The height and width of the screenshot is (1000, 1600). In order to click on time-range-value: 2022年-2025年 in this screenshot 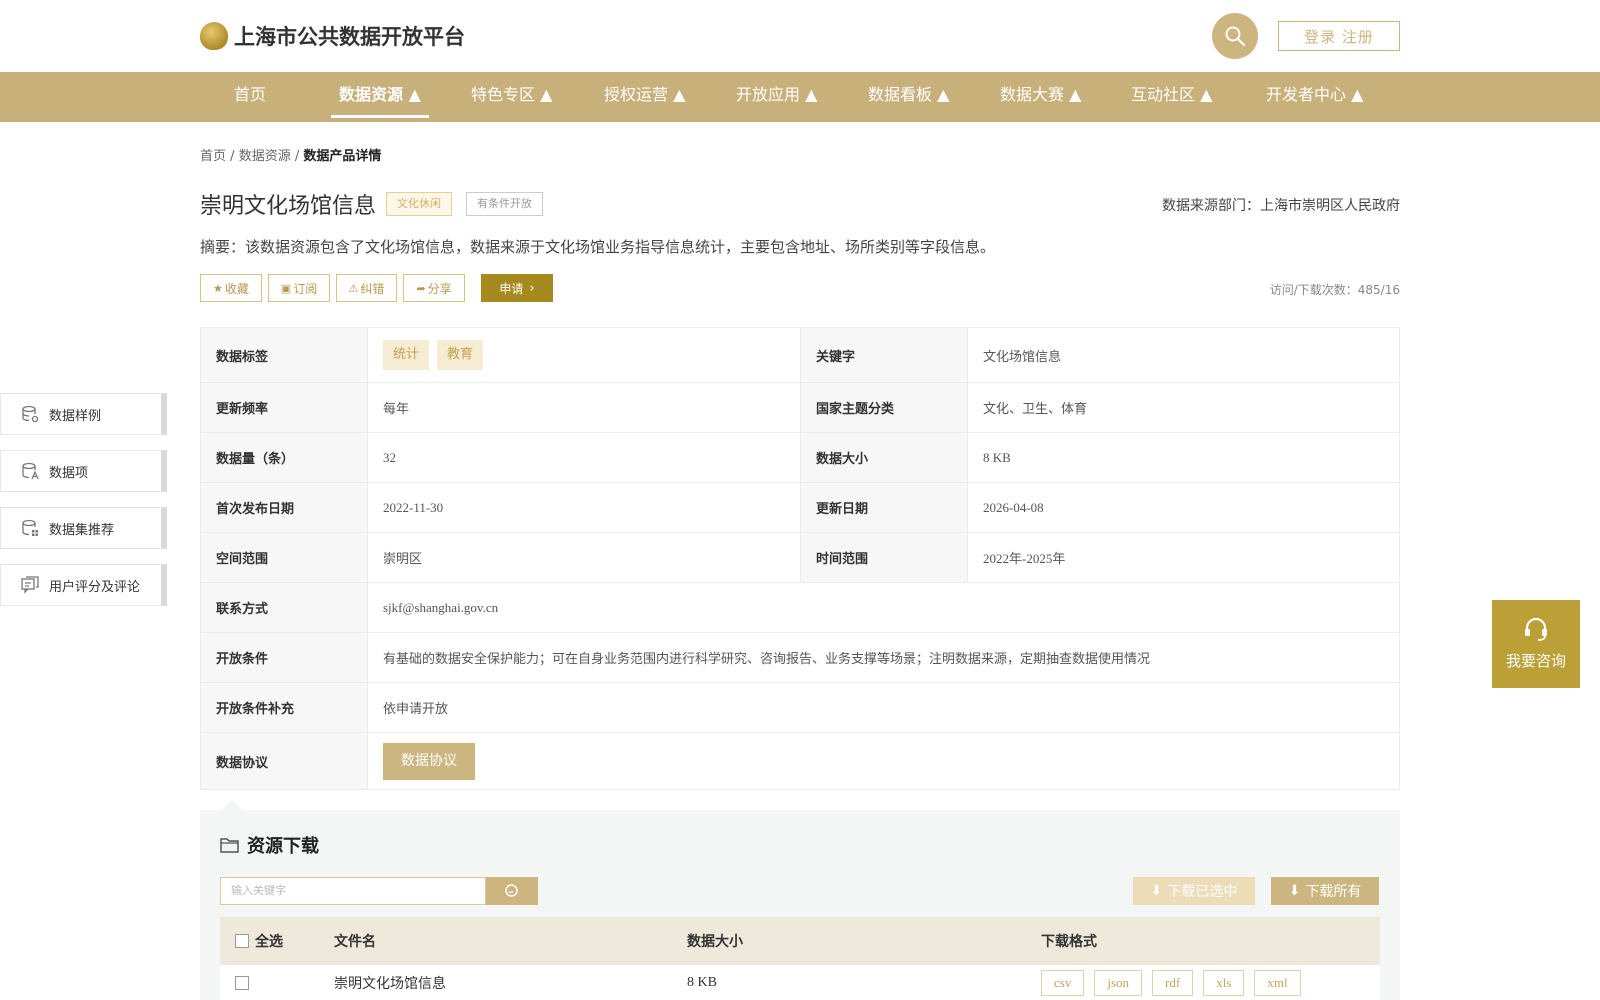, I will do `click(1183, 557)`.